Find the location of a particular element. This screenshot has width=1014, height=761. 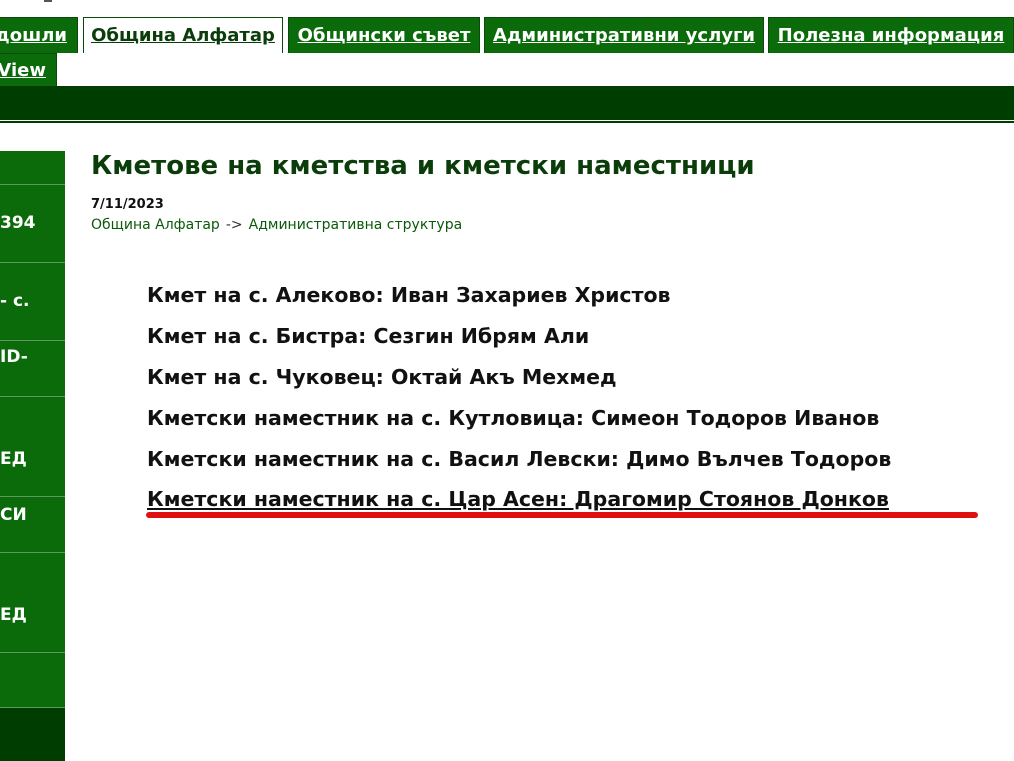

sidebar-item: СИ is located at coordinates (32, 525).